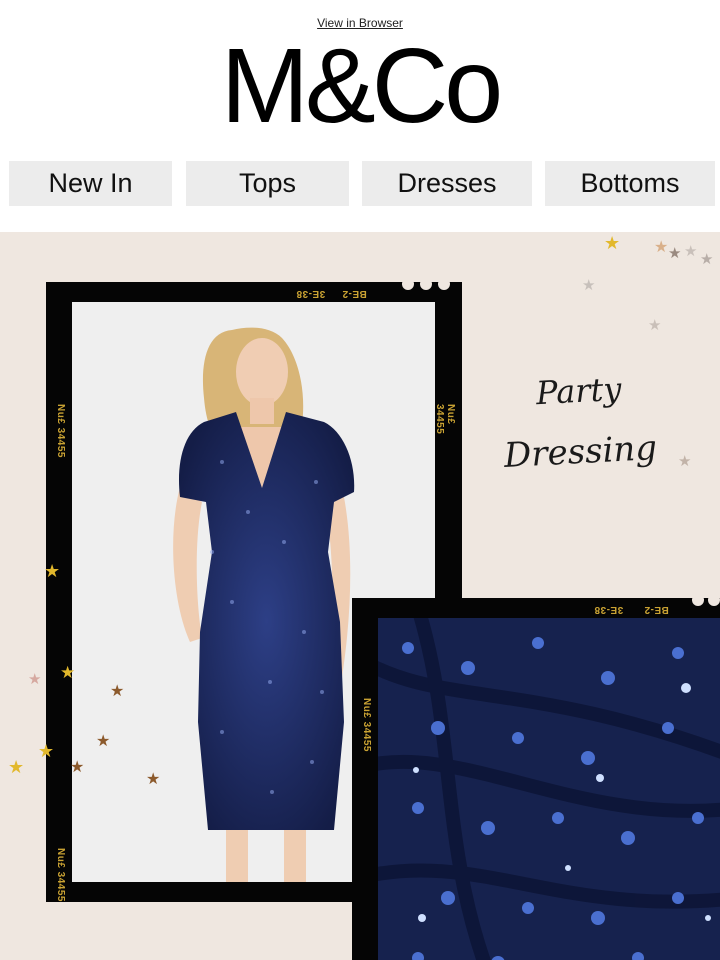 The height and width of the screenshot is (960, 720). Describe the element at coordinates (609, 609) in the screenshot. I see `film-code-b-detail: 3E-38` at that location.